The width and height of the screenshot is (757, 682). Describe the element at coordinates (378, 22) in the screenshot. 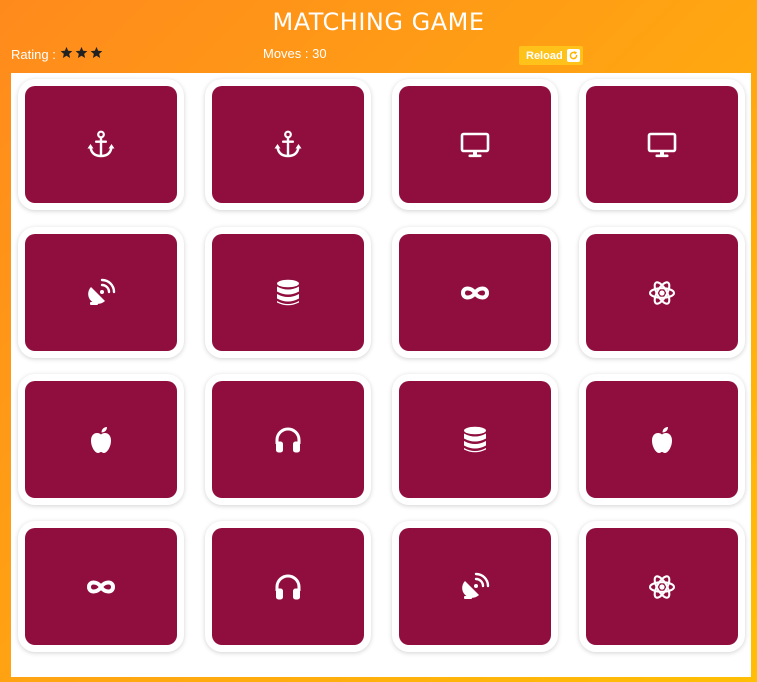

I see `game-title: MATCHING GAME` at that location.